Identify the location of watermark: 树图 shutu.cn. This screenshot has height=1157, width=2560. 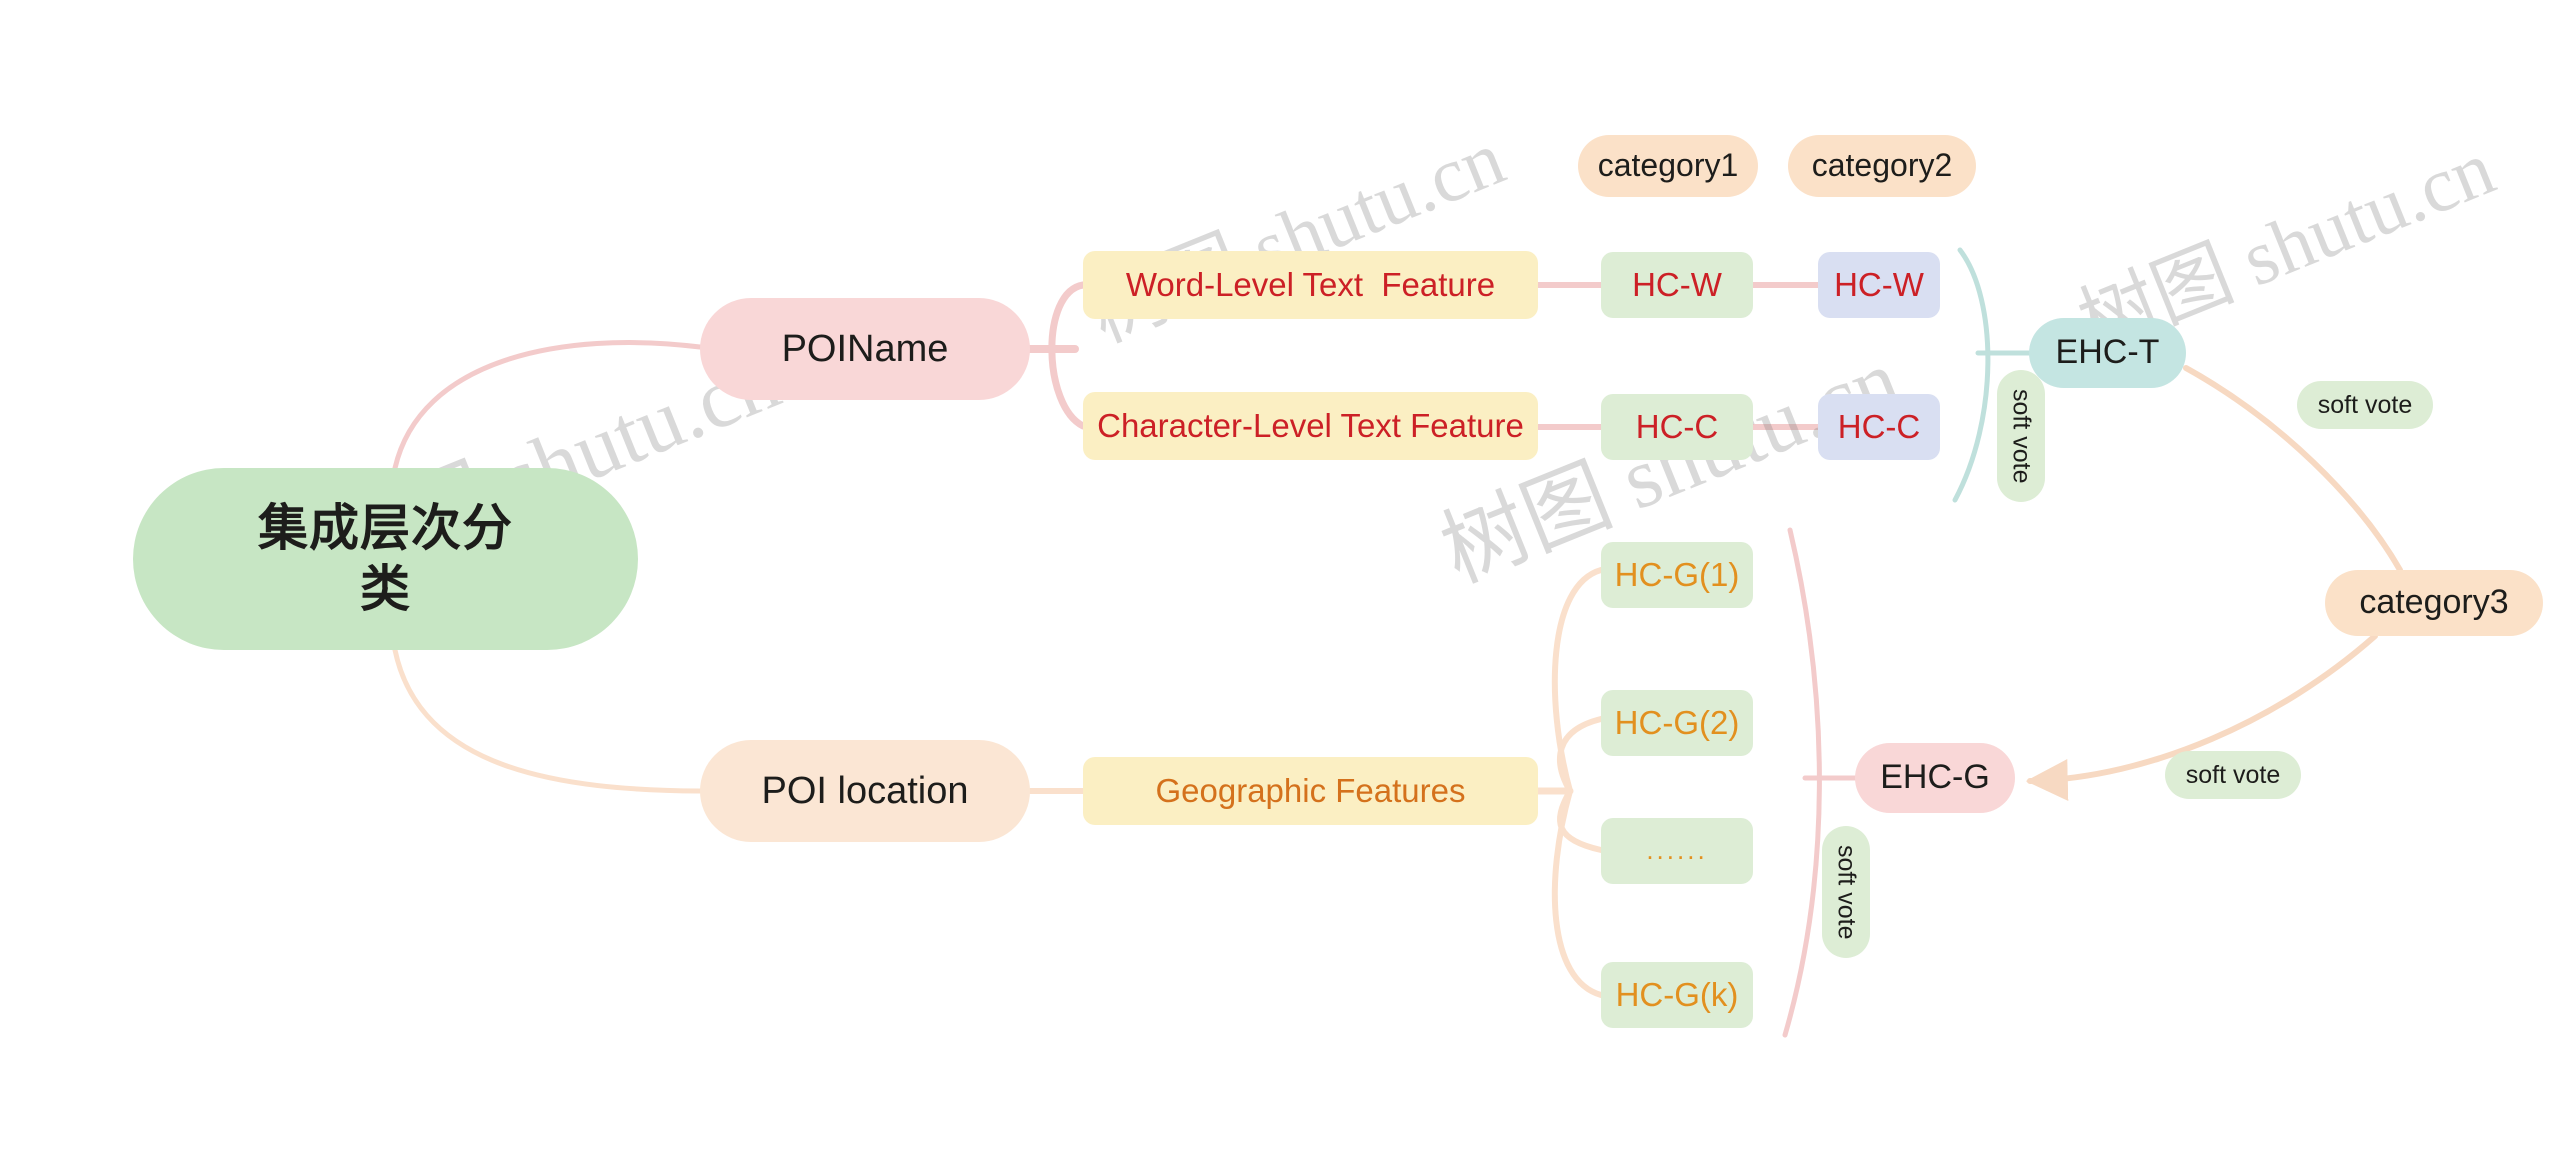
(1296, 236).